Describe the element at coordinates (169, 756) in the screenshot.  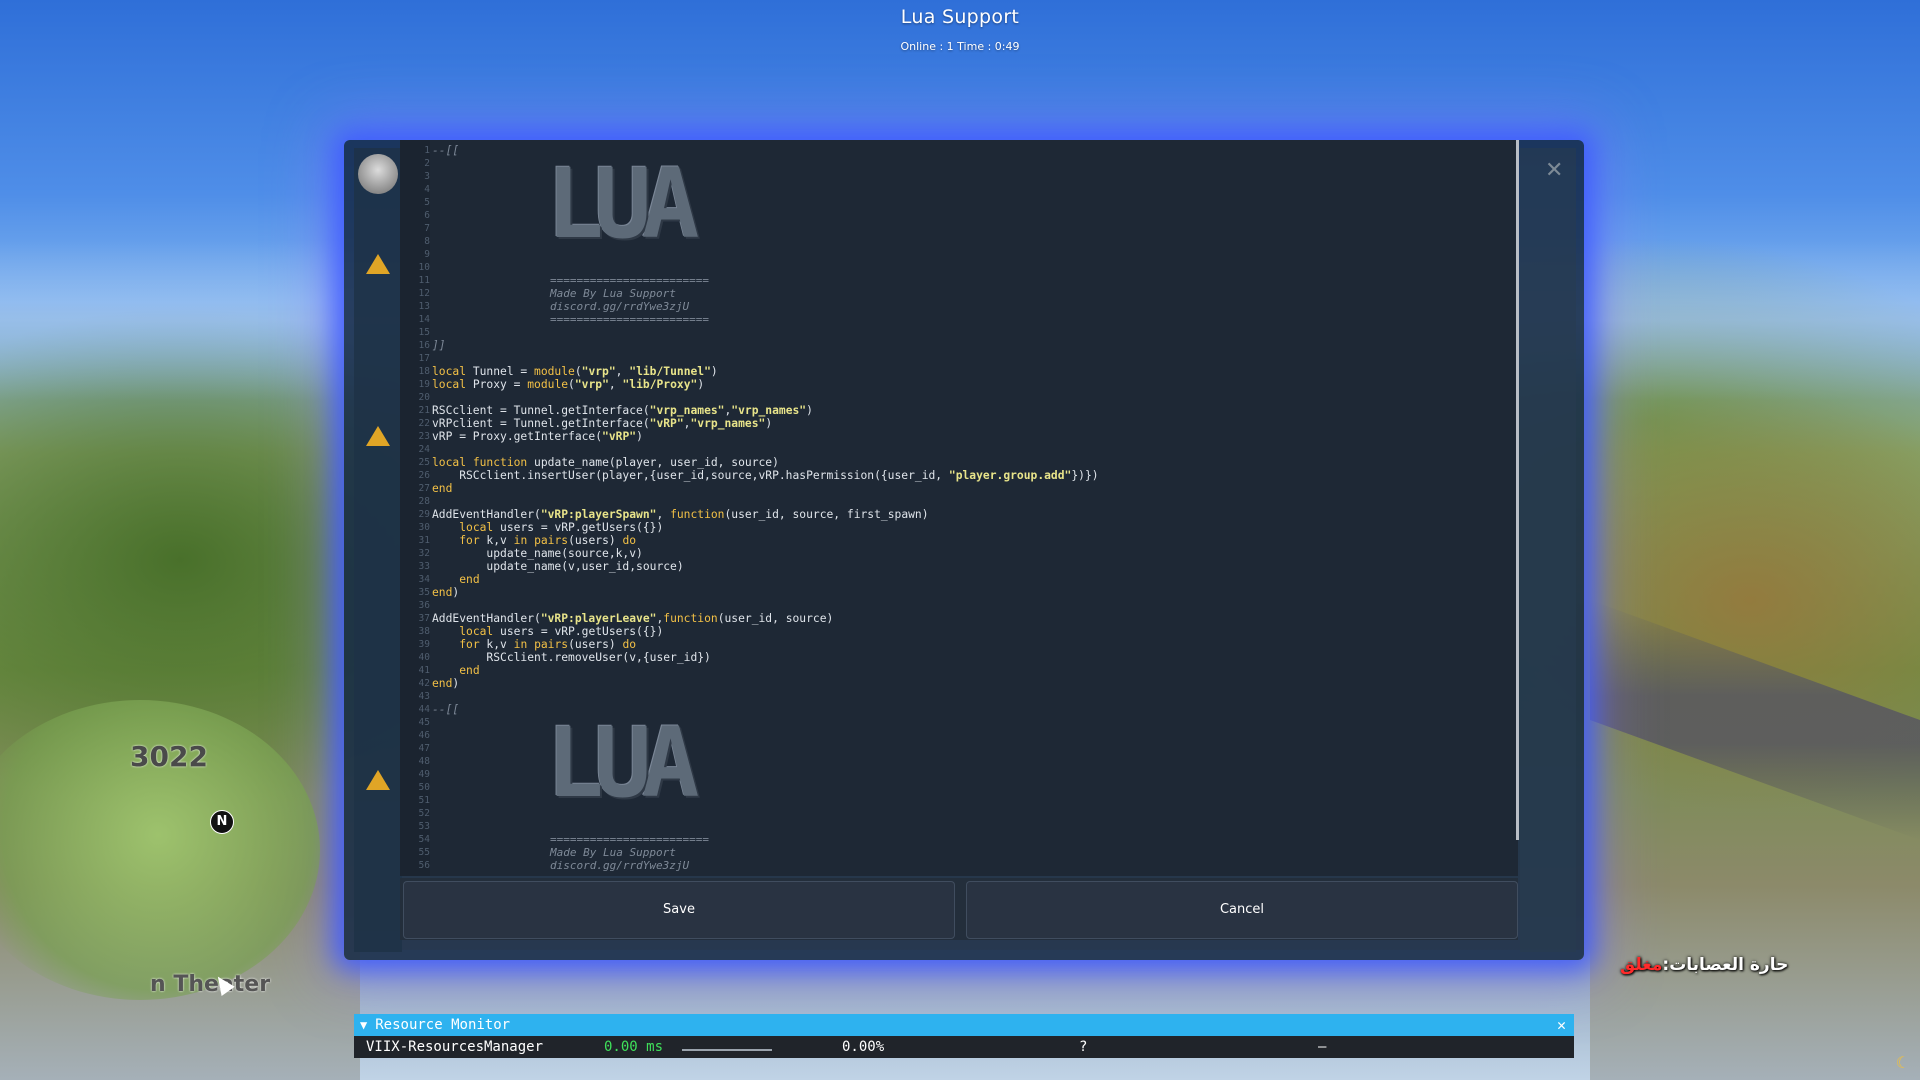
I see `map-area-number: 3022` at that location.